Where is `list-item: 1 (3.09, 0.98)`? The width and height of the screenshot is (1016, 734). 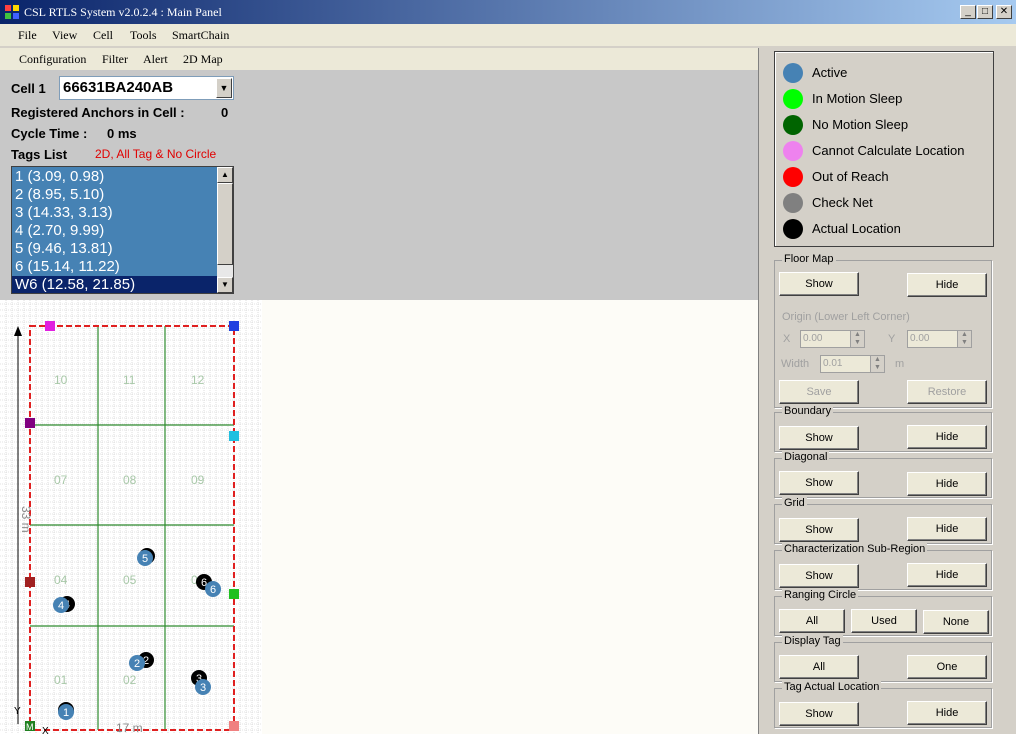
list-item: 1 (3.09, 0.98) is located at coordinates (59, 177).